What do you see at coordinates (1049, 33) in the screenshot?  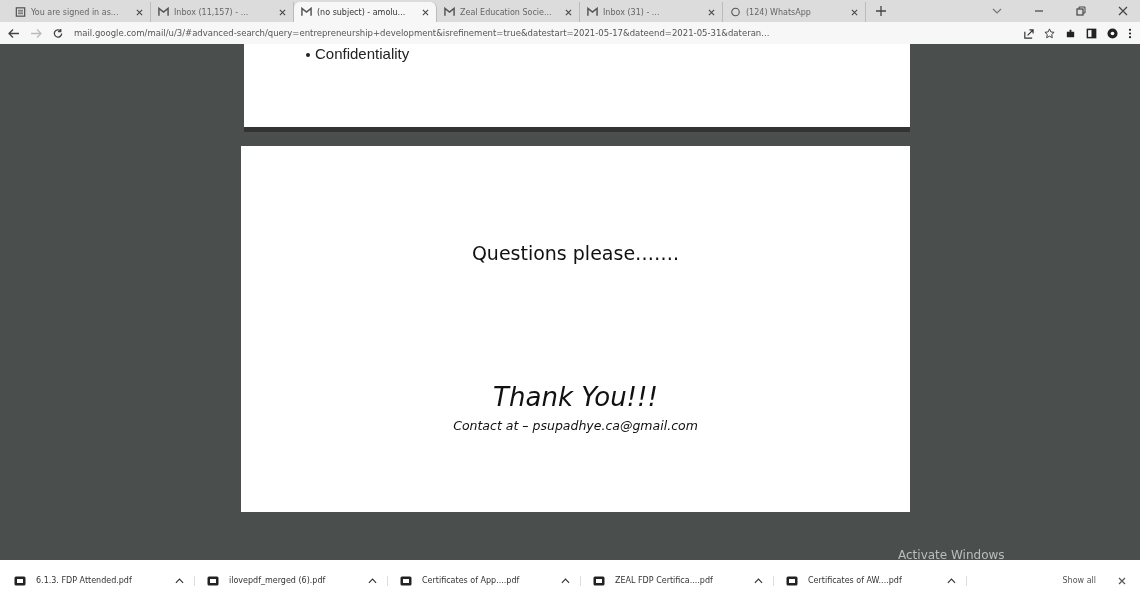 I see `star-icon` at bounding box center [1049, 33].